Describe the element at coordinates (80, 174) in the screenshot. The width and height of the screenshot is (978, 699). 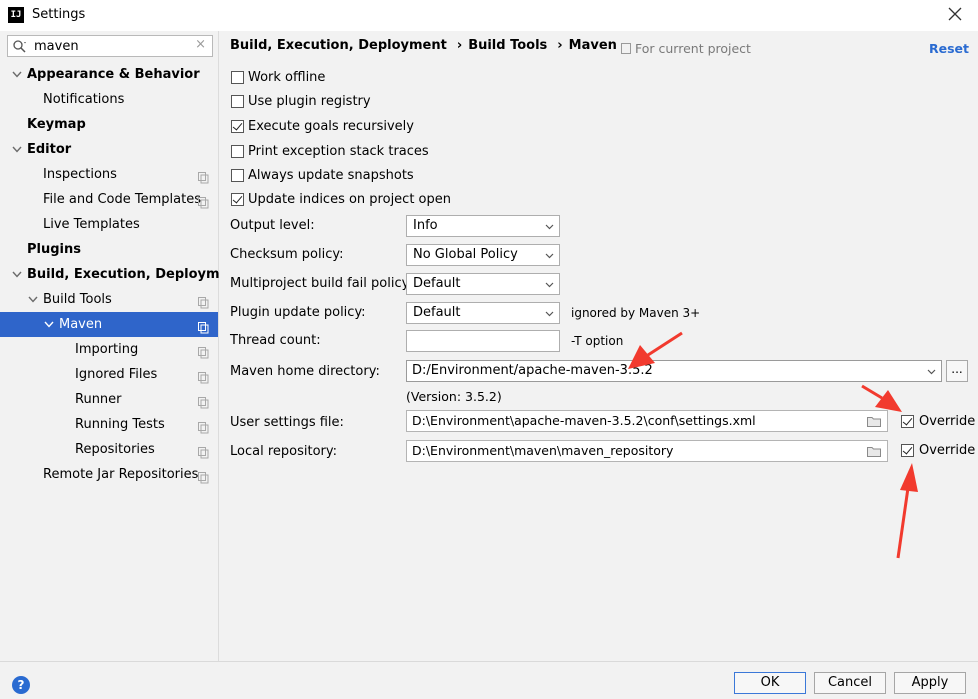
I see `sidebar-item-label: Inspections` at that location.